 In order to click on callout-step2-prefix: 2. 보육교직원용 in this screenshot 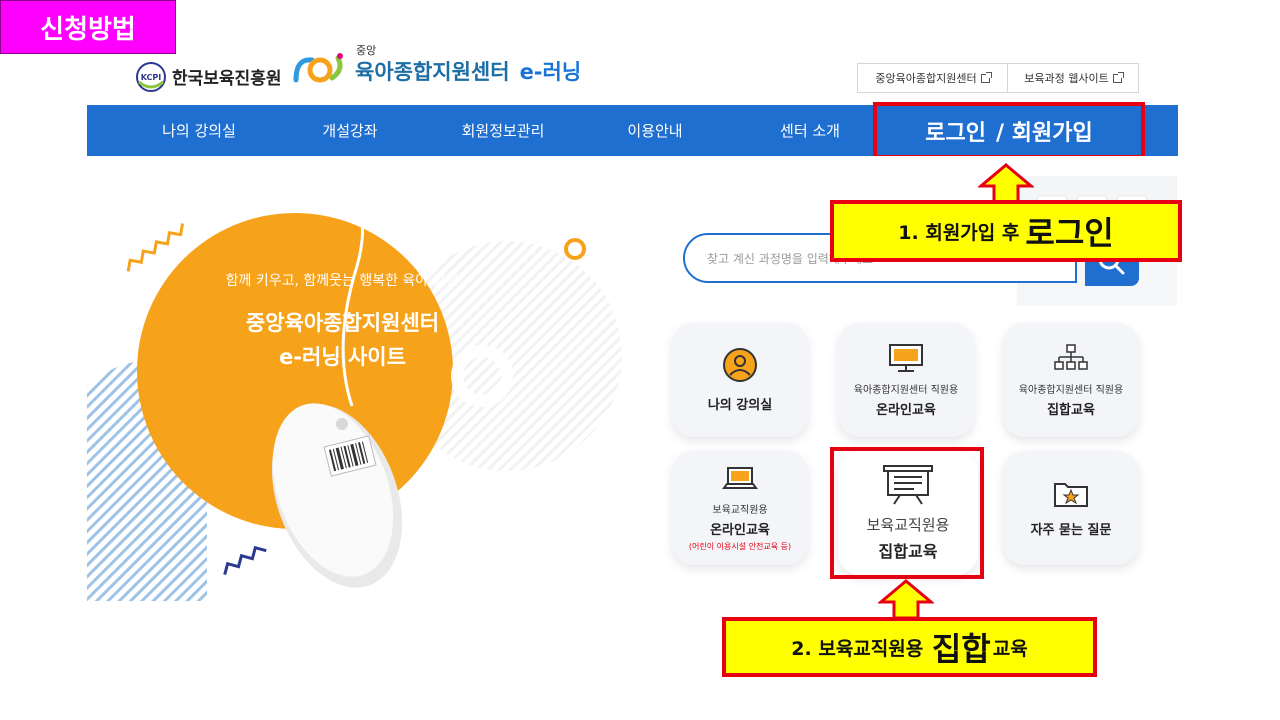, I will do `click(857, 648)`.